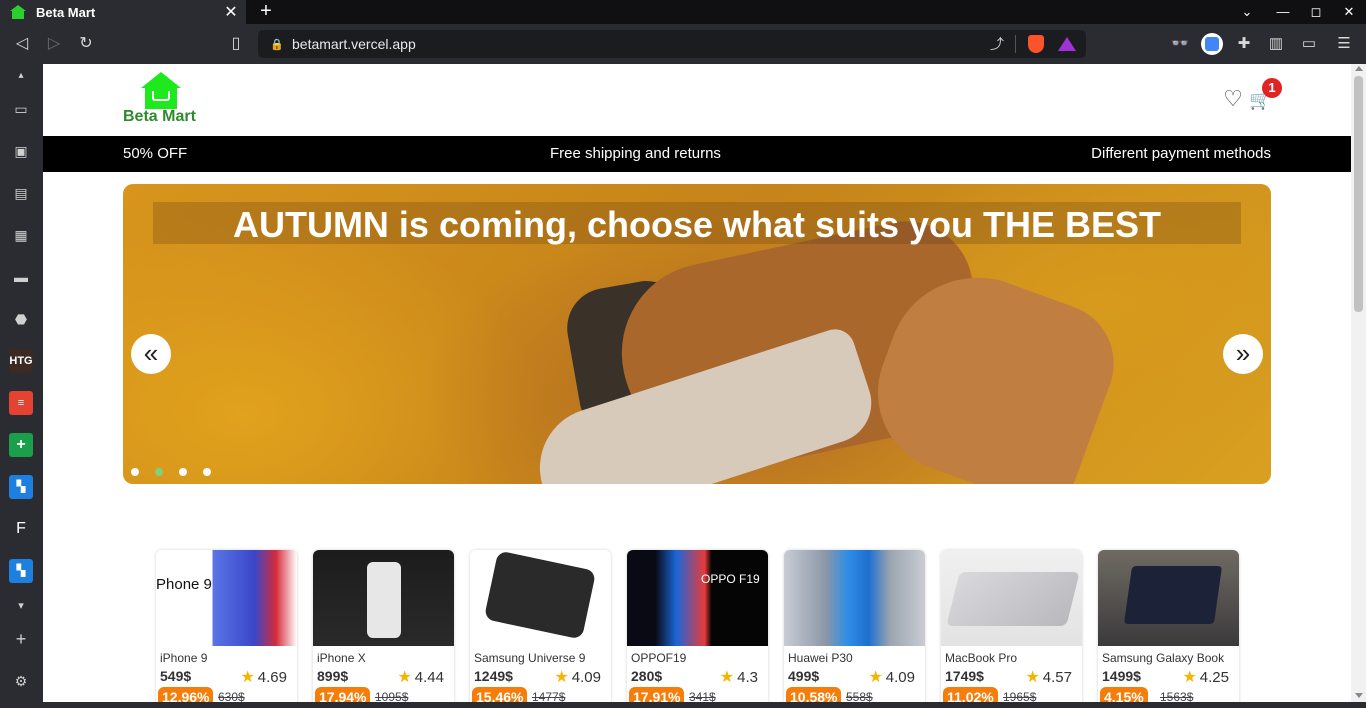 The width and height of the screenshot is (1366, 708). Describe the element at coordinates (1349, 12) in the screenshot. I see `close-window-button: ✕` at that location.